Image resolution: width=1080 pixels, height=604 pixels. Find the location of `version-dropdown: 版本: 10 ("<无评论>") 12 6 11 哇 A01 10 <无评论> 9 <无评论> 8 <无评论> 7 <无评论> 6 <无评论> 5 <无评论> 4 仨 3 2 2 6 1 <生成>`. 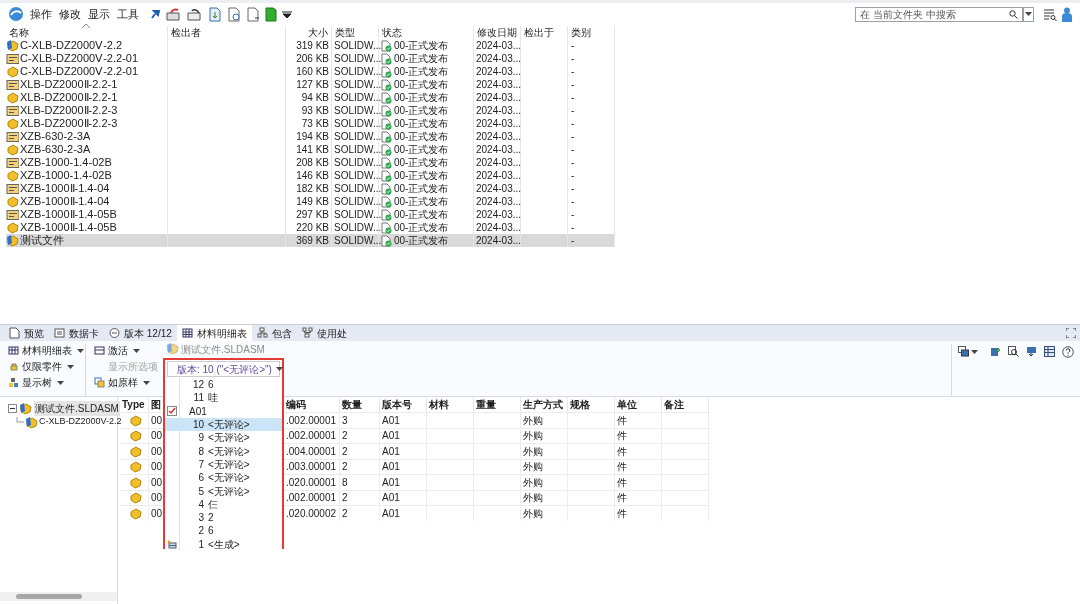

version-dropdown: 版本: 10 ("<无评论>") 12 6 11 哇 A01 10 <无评论> 9 <无评论> 8 <无评论> 7 <无评论> 6 <无评论> 5 <无评论> 4 仨 3 2 2 6 1 <生成> is located at coordinates (223, 453).